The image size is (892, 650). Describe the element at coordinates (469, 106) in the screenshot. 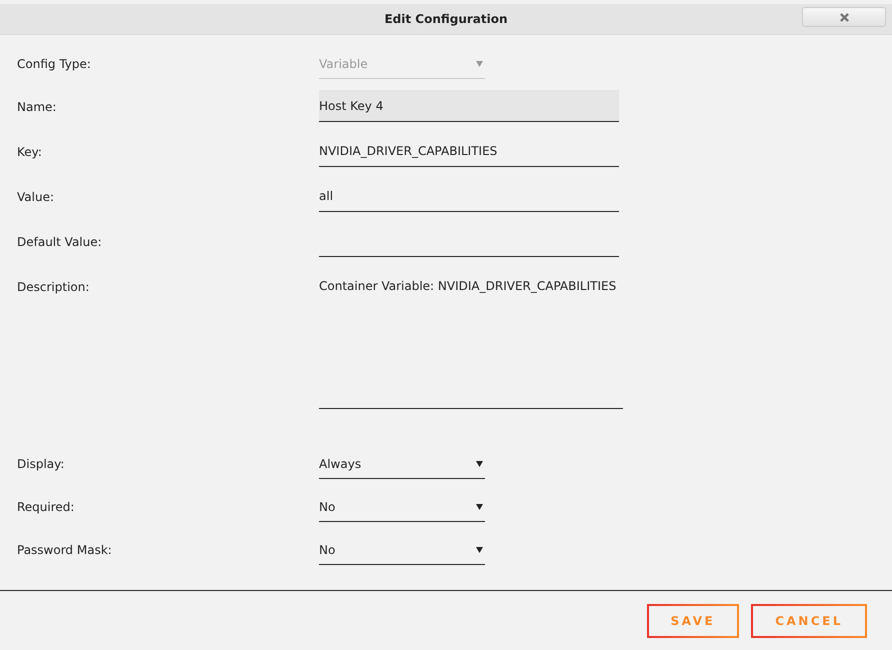

I see `input-field: Host Key 4` at that location.